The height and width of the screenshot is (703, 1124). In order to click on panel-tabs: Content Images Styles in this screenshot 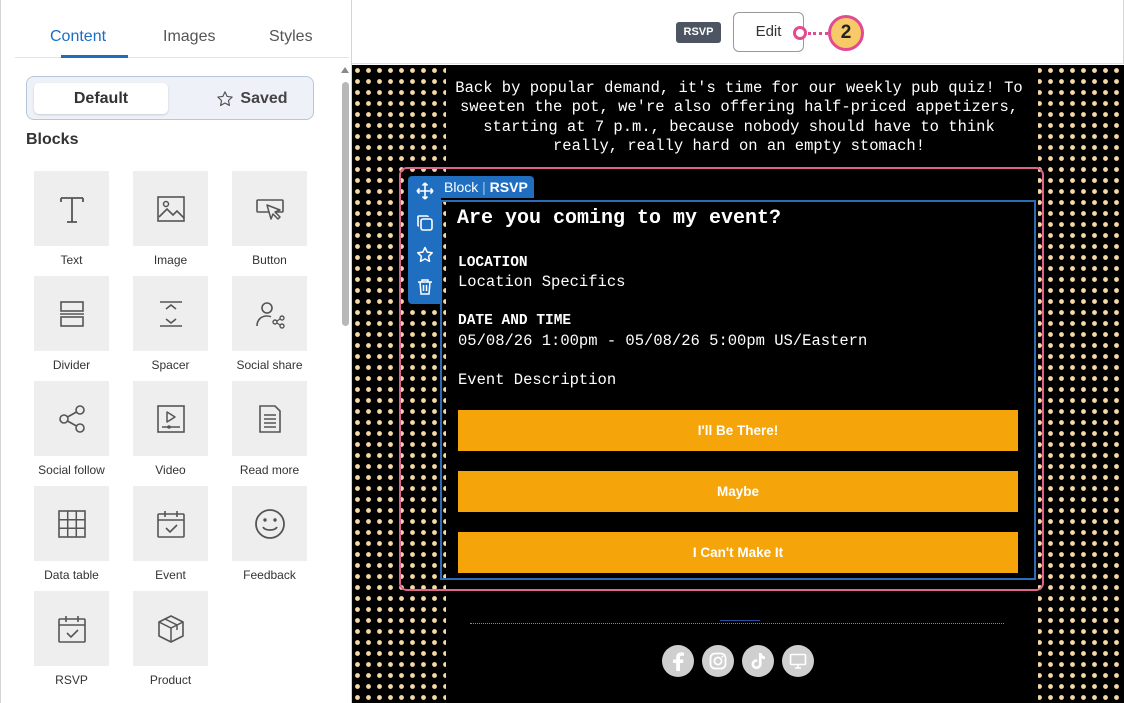, I will do `click(182, 38)`.